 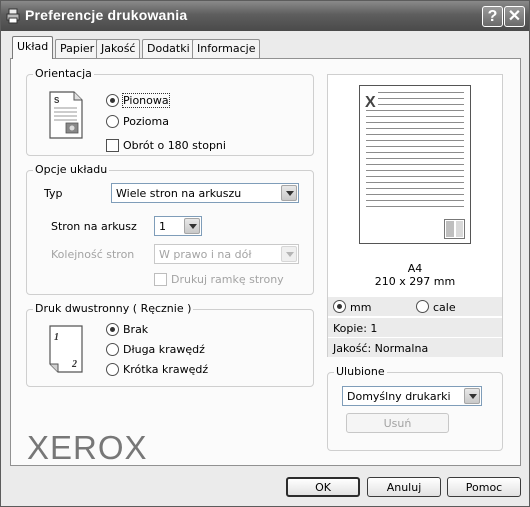 I want to click on duplex-long-edge-radio, so click(x=112, y=349).